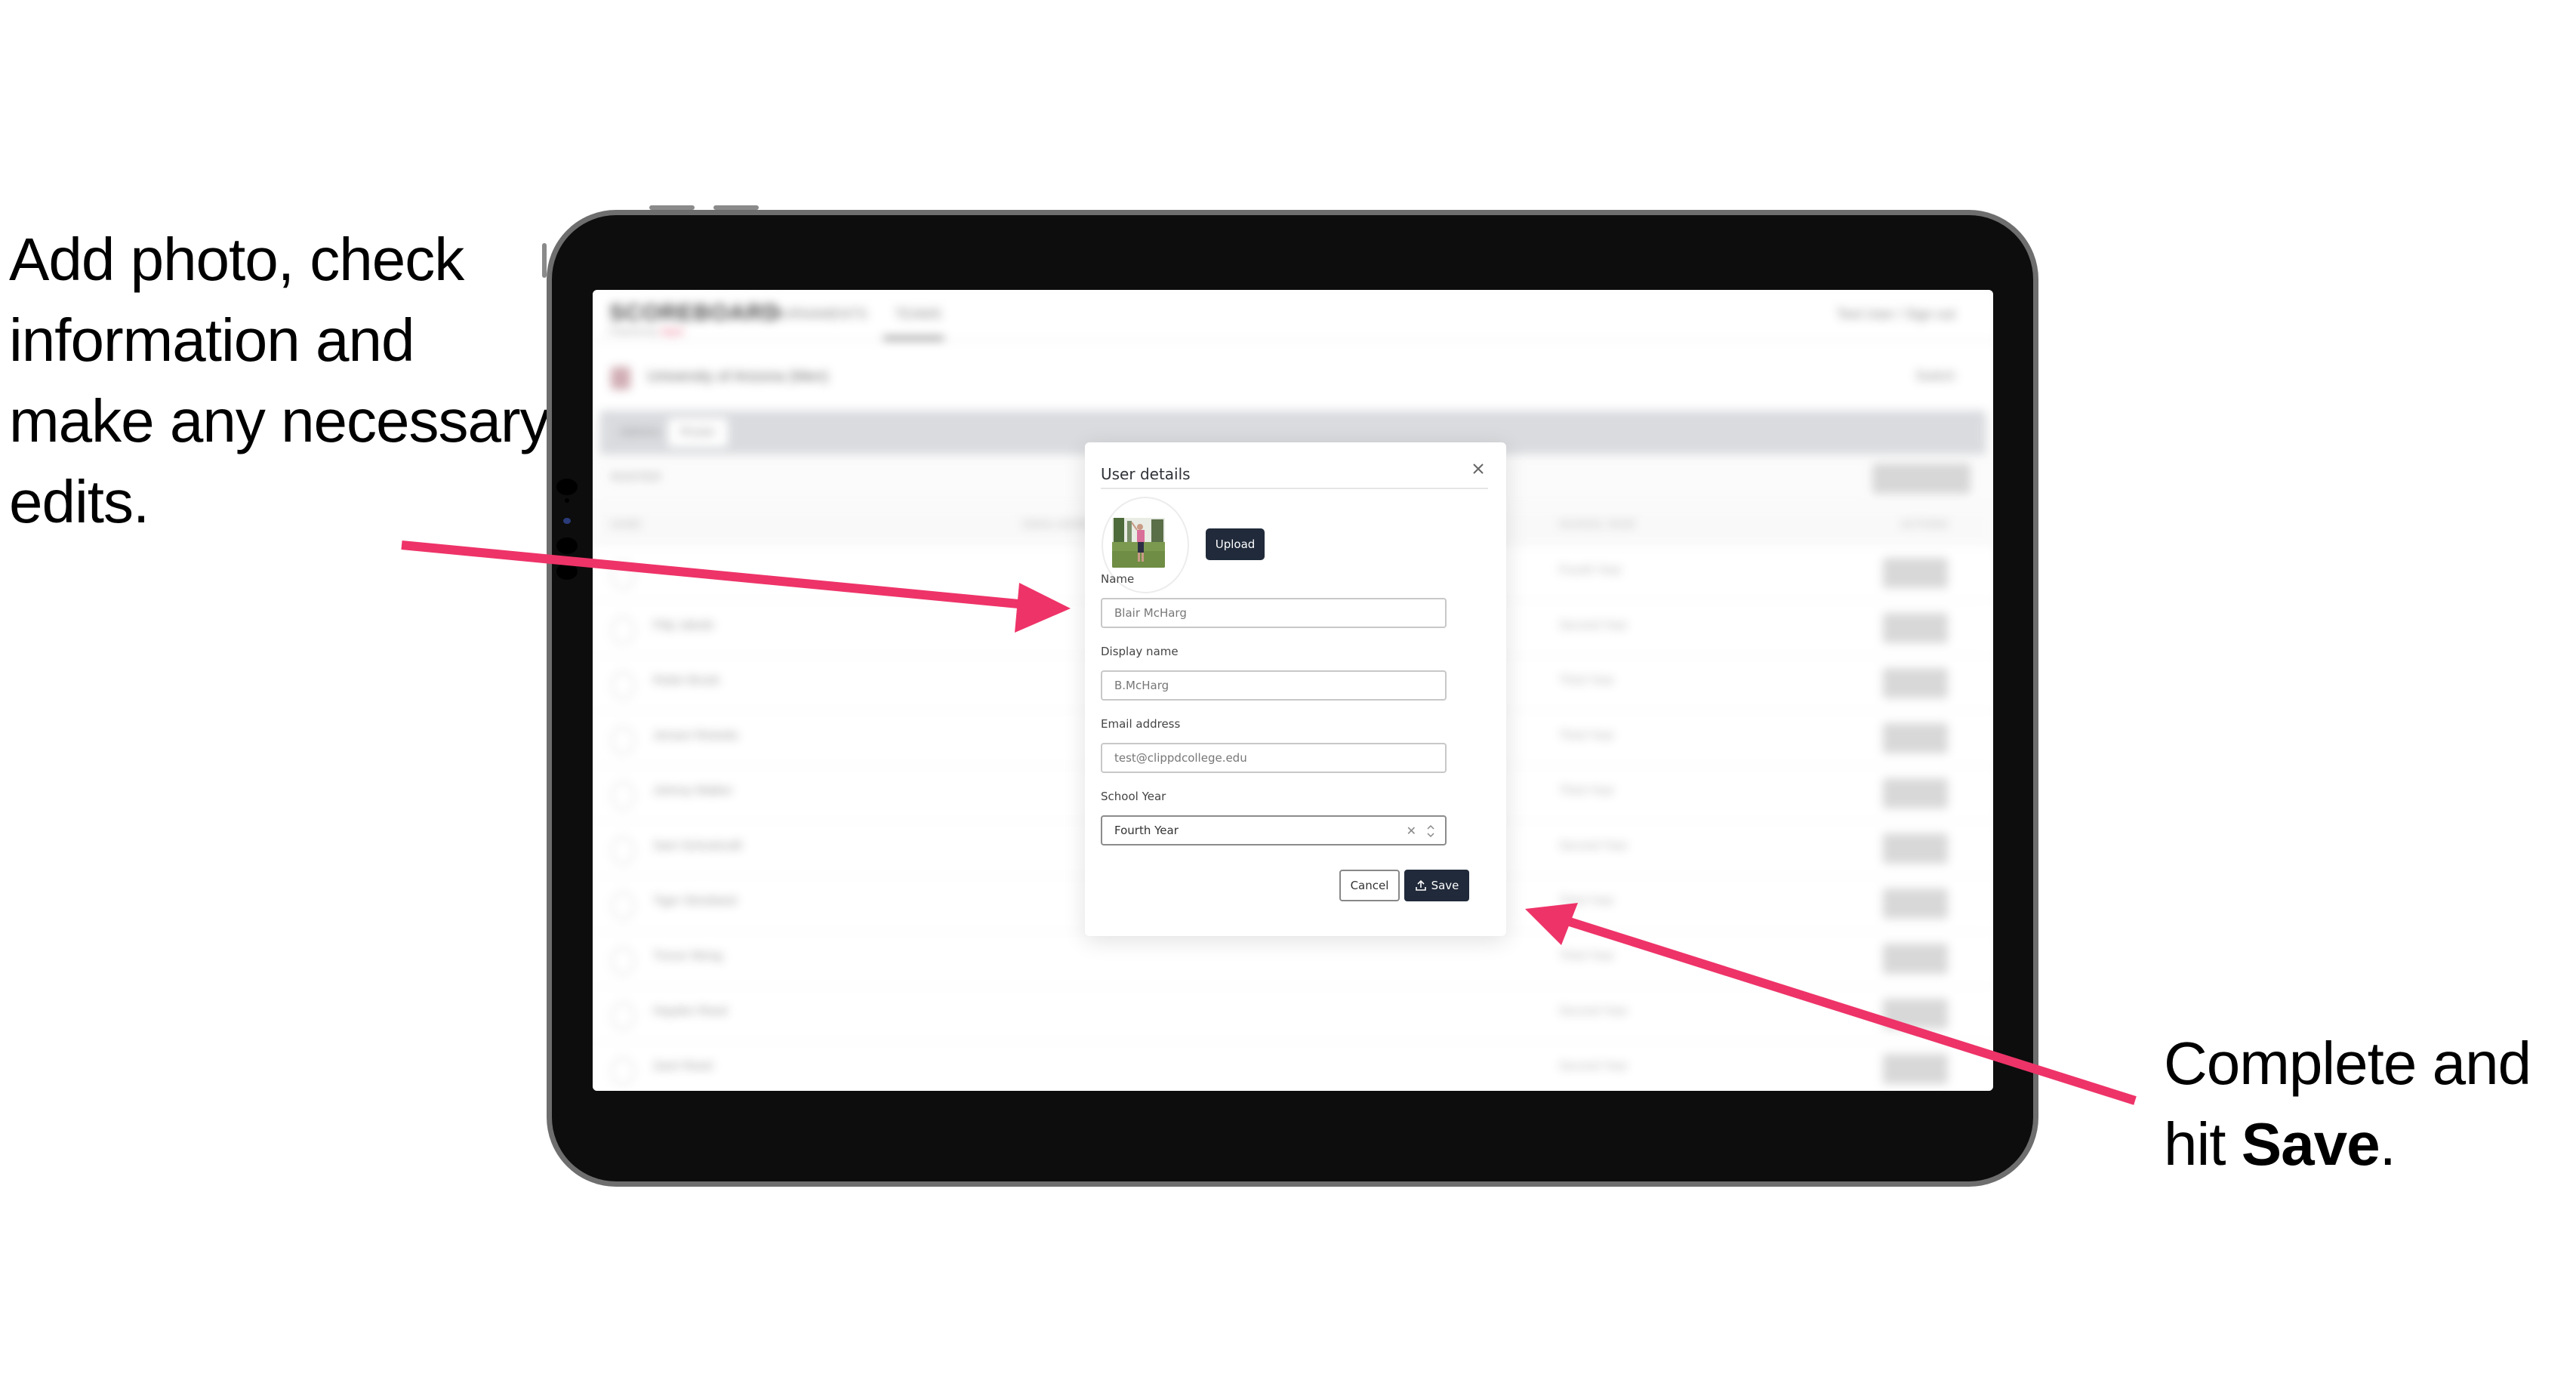 This screenshot has width=2576, height=1386. I want to click on modal-title-divider, so click(1294, 488).